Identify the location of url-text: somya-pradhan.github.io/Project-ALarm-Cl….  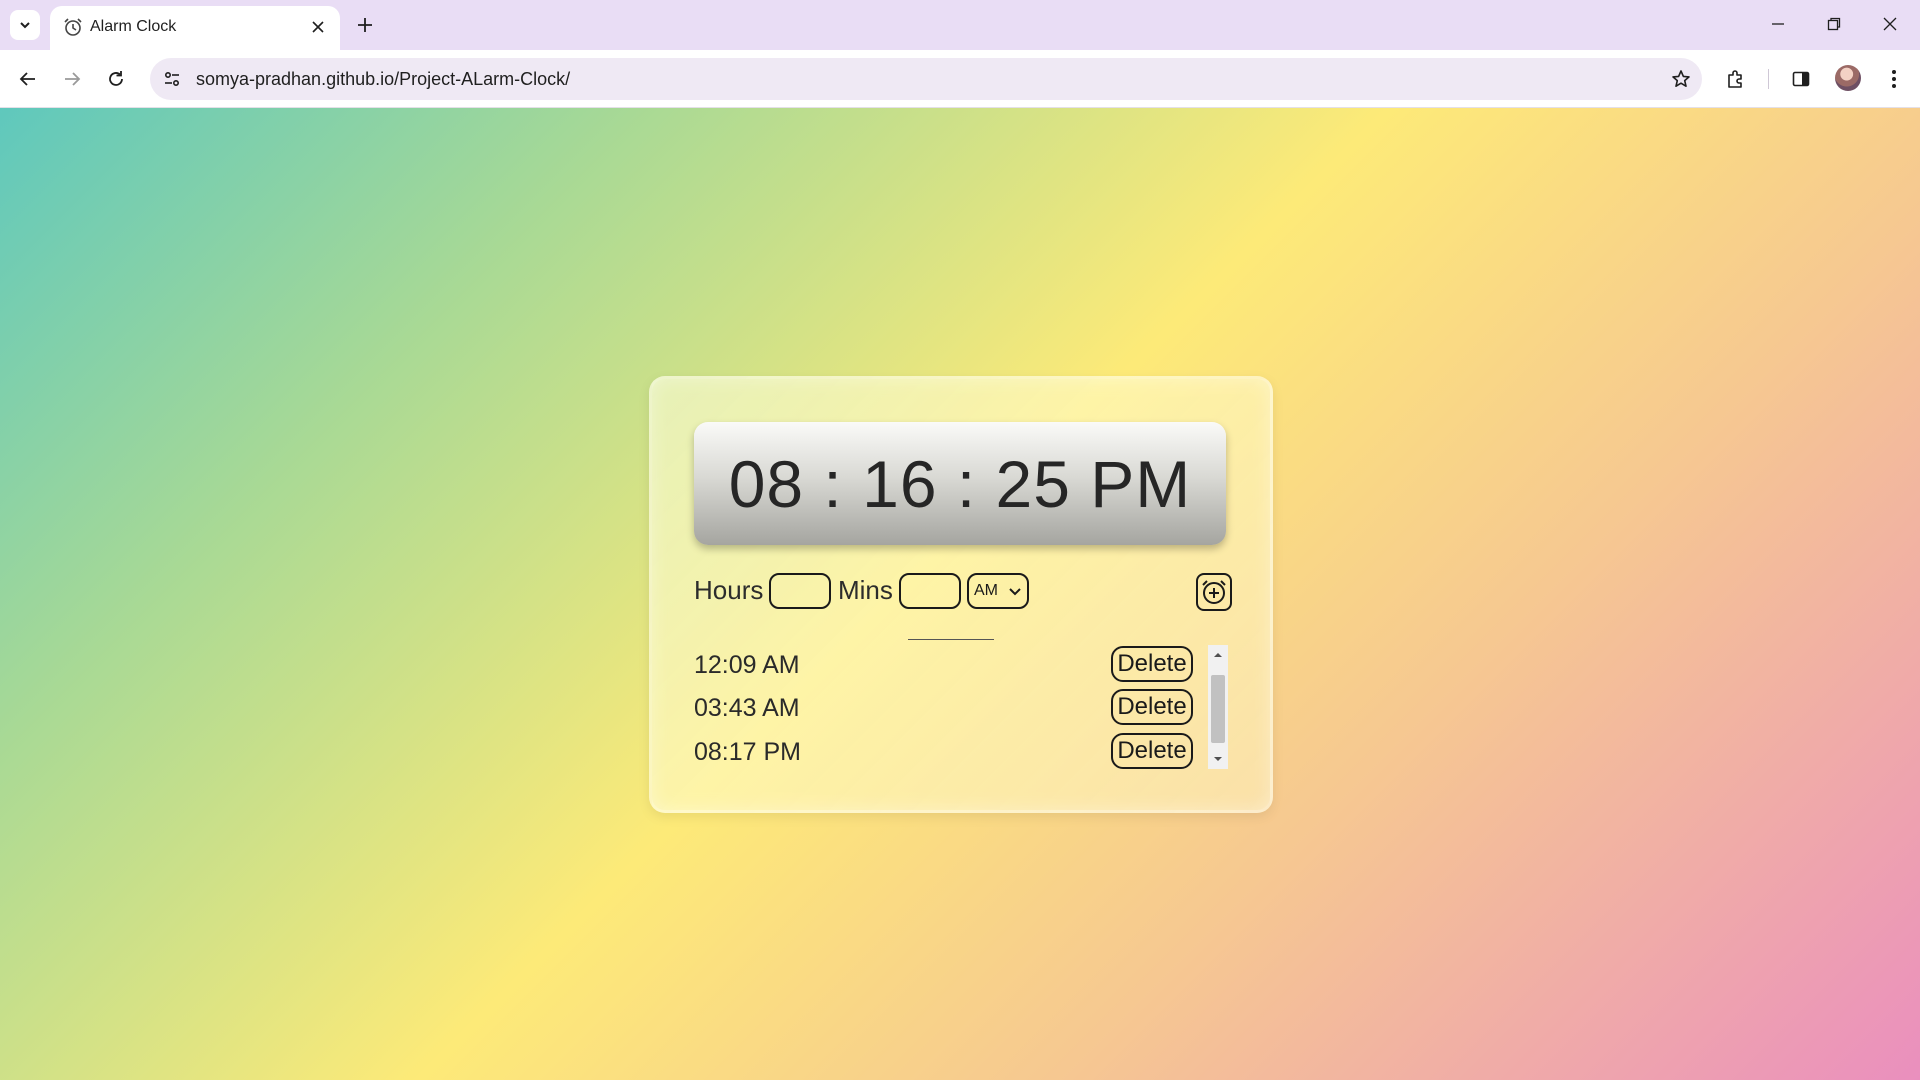
(383, 79).